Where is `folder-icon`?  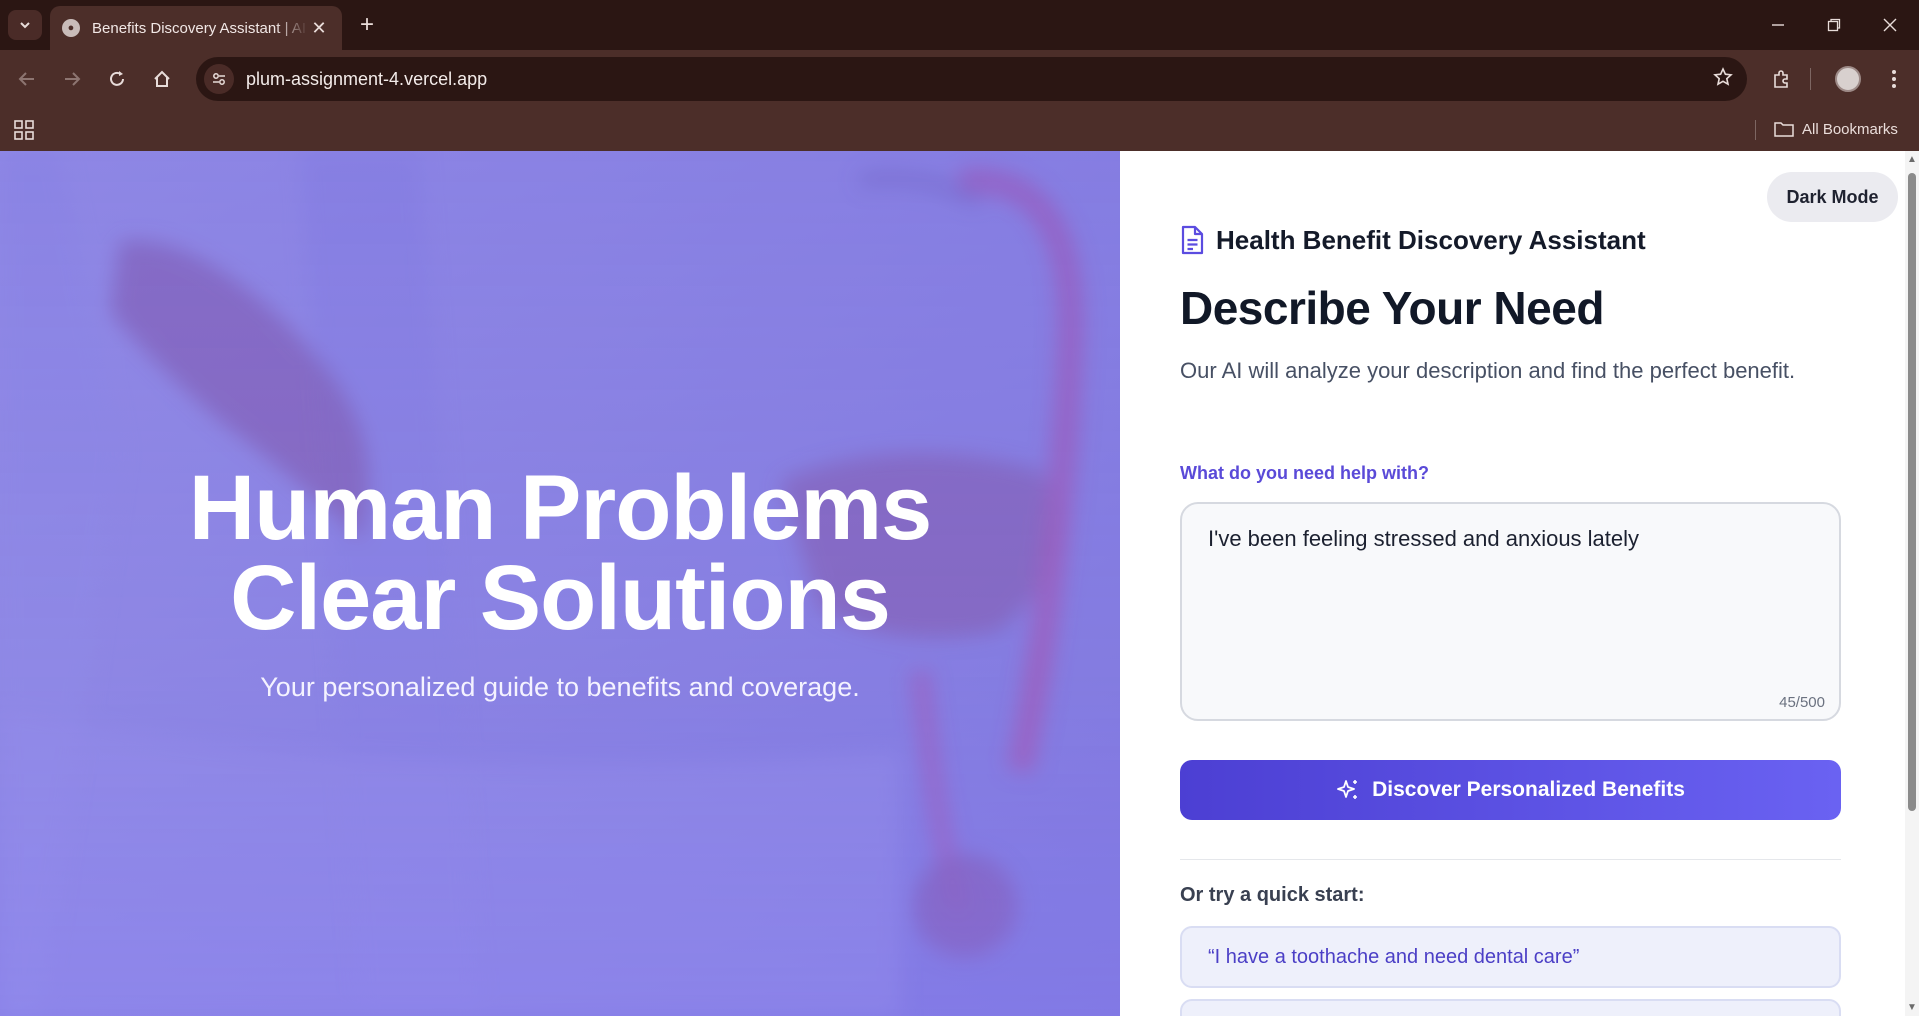
folder-icon is located at coordinates (1784, 129).